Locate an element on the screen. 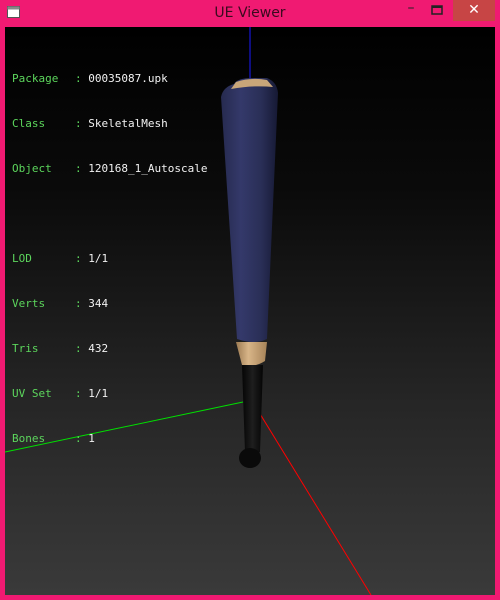 The width and height of the screenshot is (500, 600). info-row-class: Class: SkeletalMesh is located at coordinates (109, 123).